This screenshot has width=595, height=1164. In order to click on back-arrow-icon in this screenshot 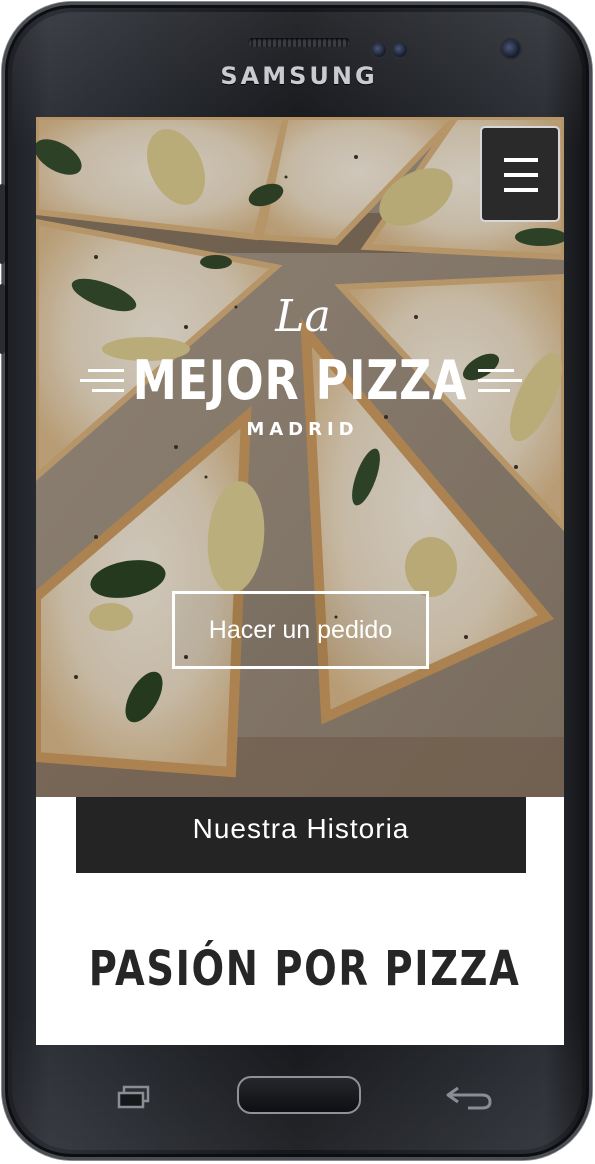, I will do `click(469, 1097)`.